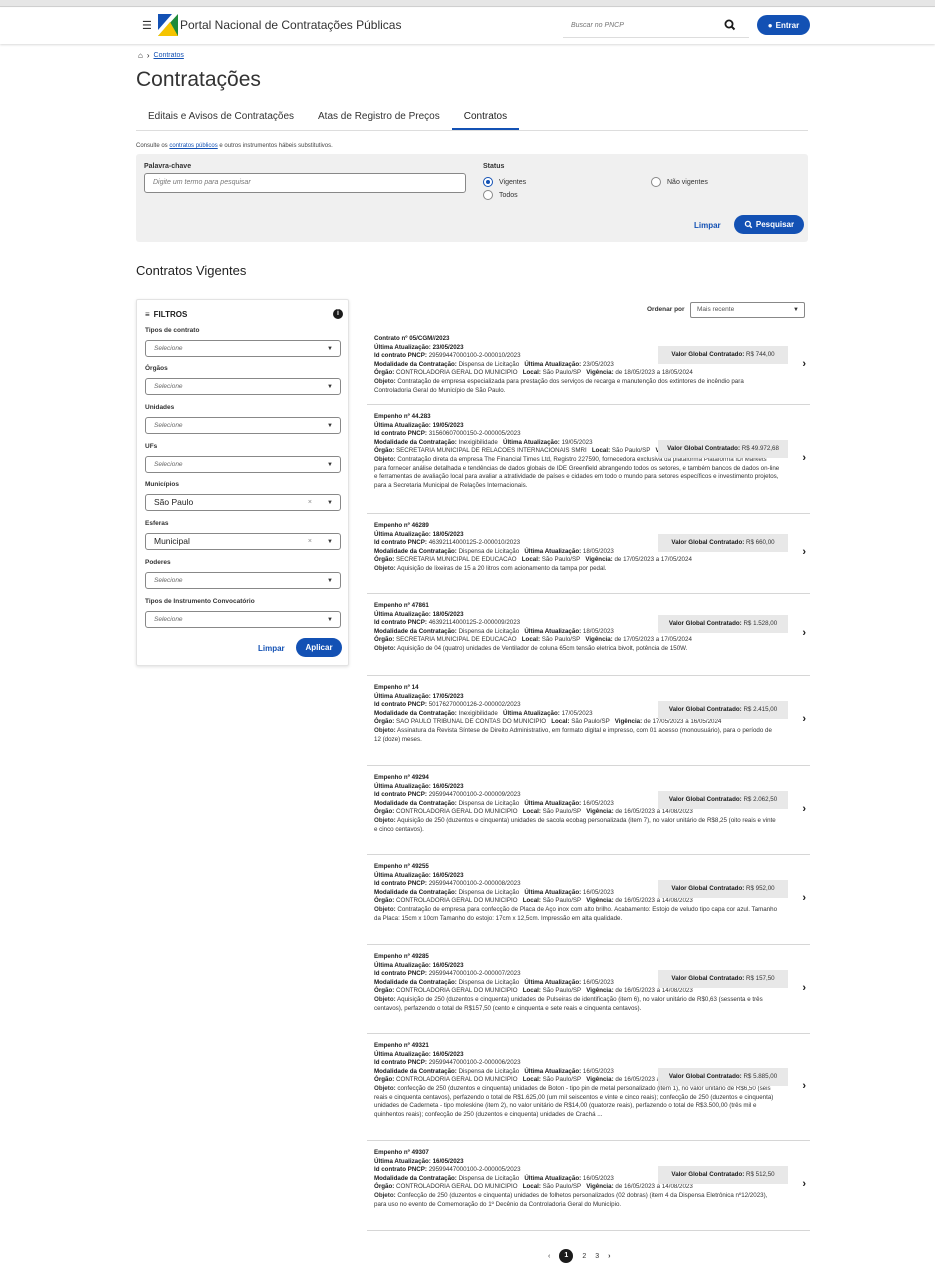 Image resolution: width=935 pixels, height=1276 pixels. What do you see at coordinates (577, 526) in the screenshot?
I see `result-title: Empenho nº 46289` at bounding box center [577, 526].